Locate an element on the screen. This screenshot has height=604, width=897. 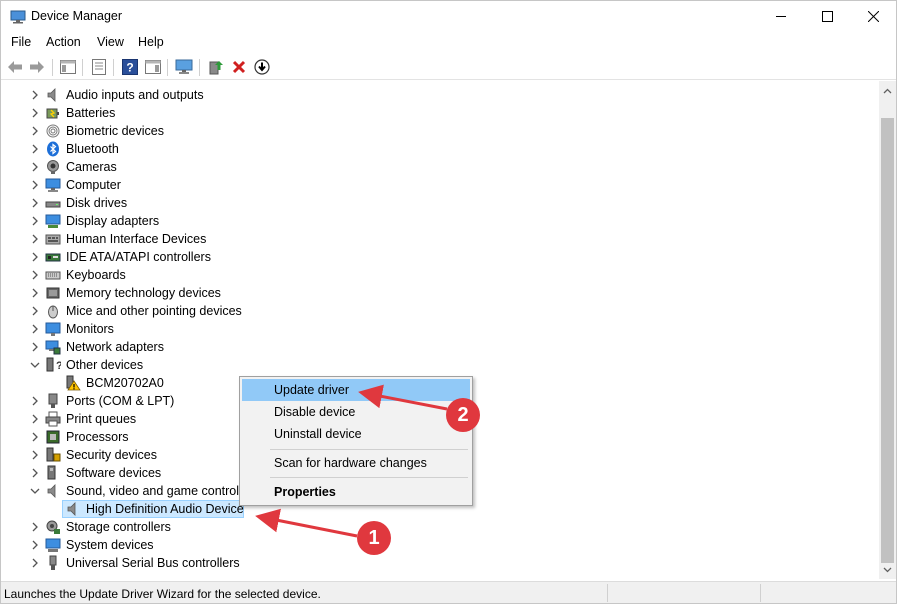
tree-item-disk-drives: Disk drives is located at coordinates (440, 203).